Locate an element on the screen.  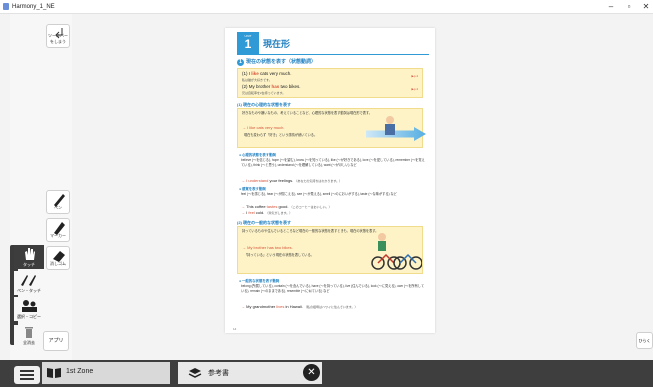
book-icon is located at coordinates (54, 373).